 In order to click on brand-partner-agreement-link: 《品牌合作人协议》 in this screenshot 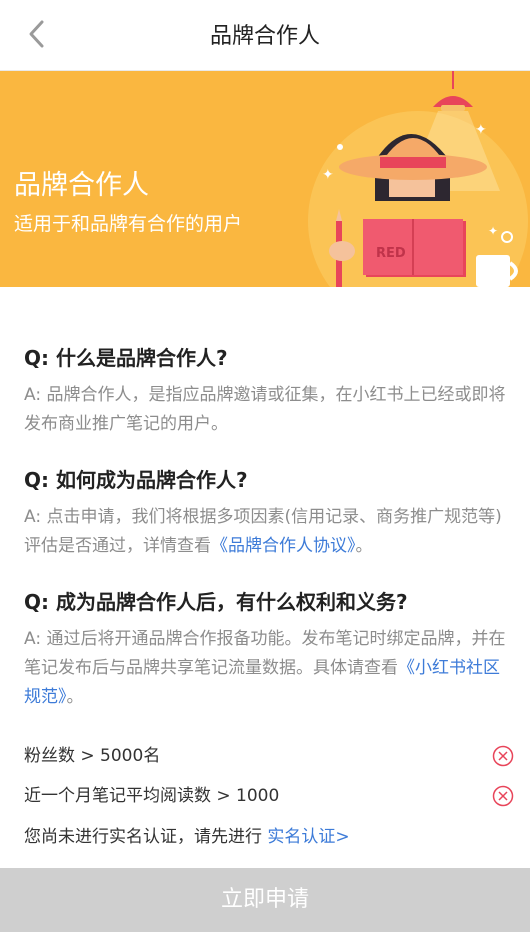, I will do `click(283, 546)`.